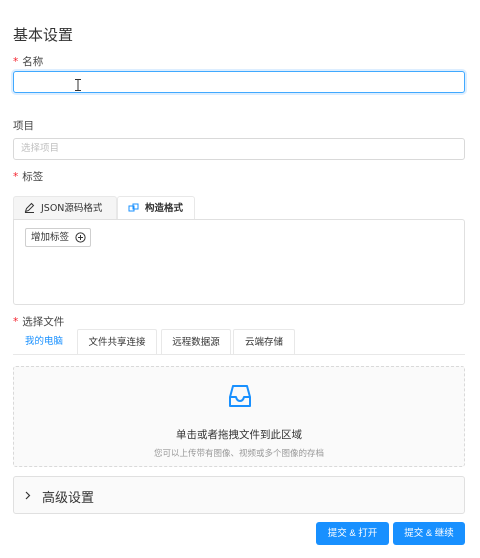  What do you see at coordinates (68, 498) in the screenshot?
I see `advanced-settings-label: 高级设置` at bounding box center [68, 498].